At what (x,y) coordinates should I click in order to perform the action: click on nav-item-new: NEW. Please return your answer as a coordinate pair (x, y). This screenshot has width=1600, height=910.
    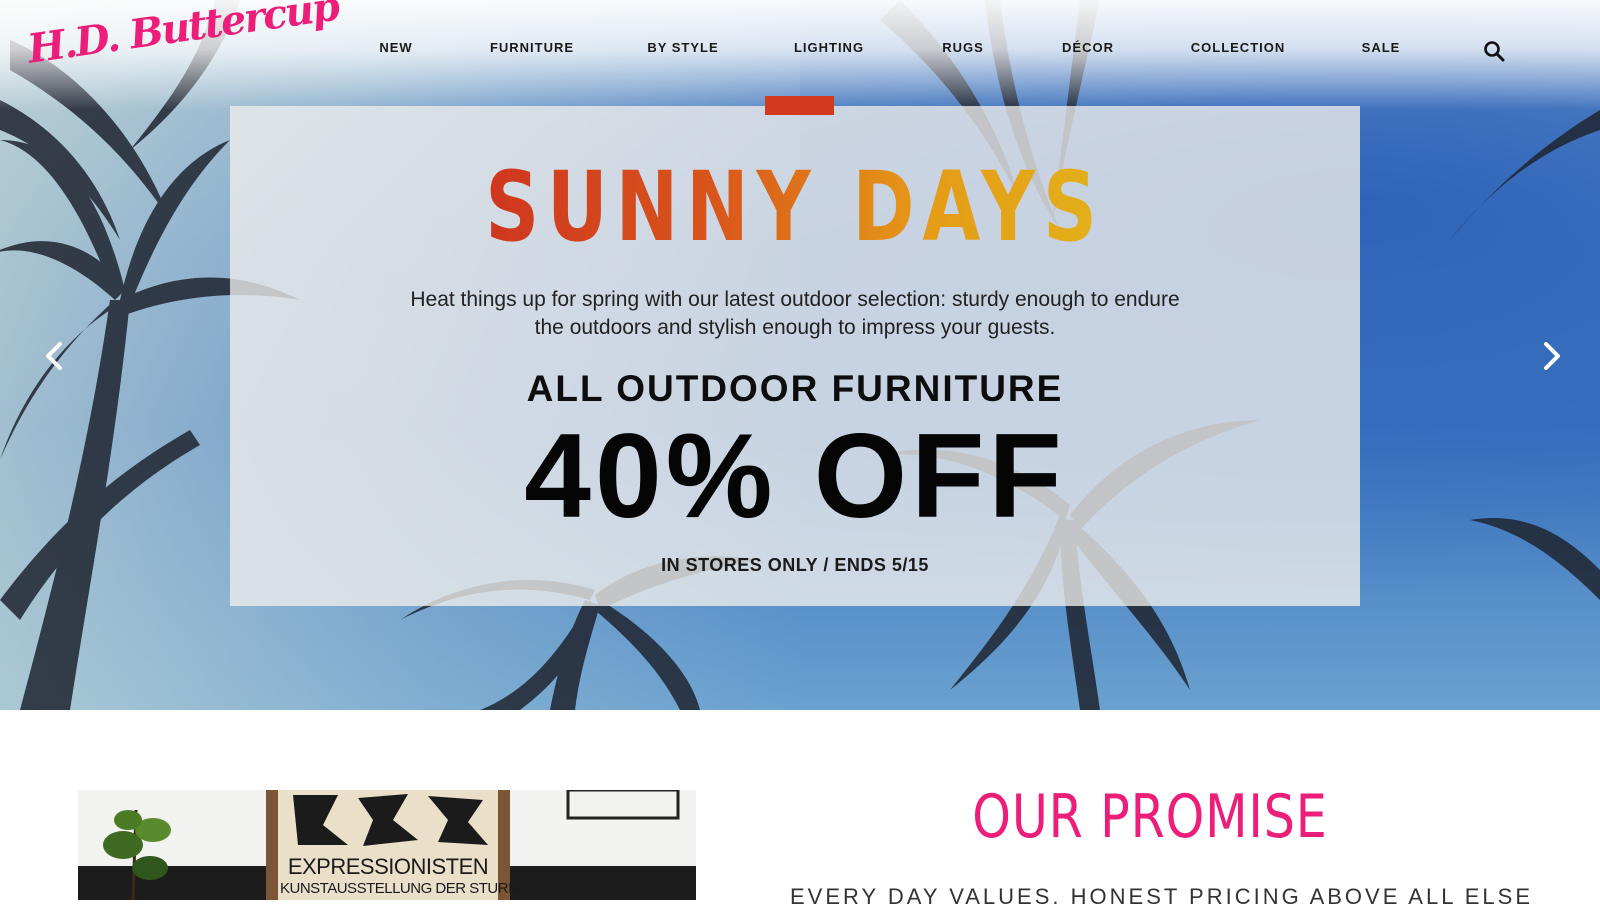
    Looking at the image, I should click on (395, 47).